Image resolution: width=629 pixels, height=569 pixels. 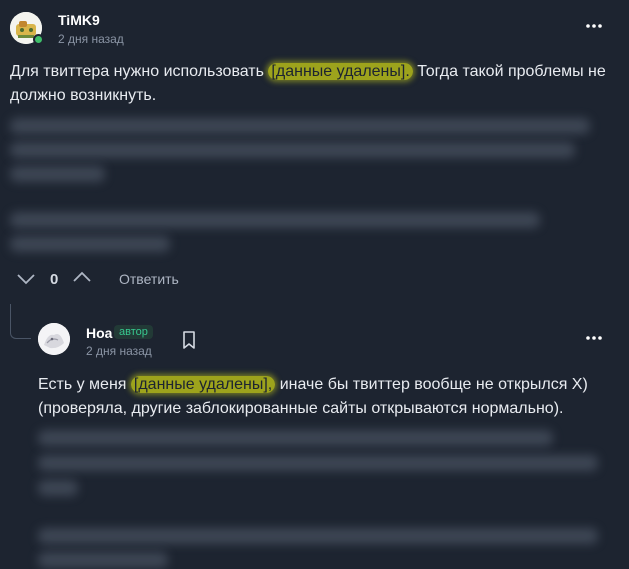 I want to click on avatar-image, so click(x=54, y=339).